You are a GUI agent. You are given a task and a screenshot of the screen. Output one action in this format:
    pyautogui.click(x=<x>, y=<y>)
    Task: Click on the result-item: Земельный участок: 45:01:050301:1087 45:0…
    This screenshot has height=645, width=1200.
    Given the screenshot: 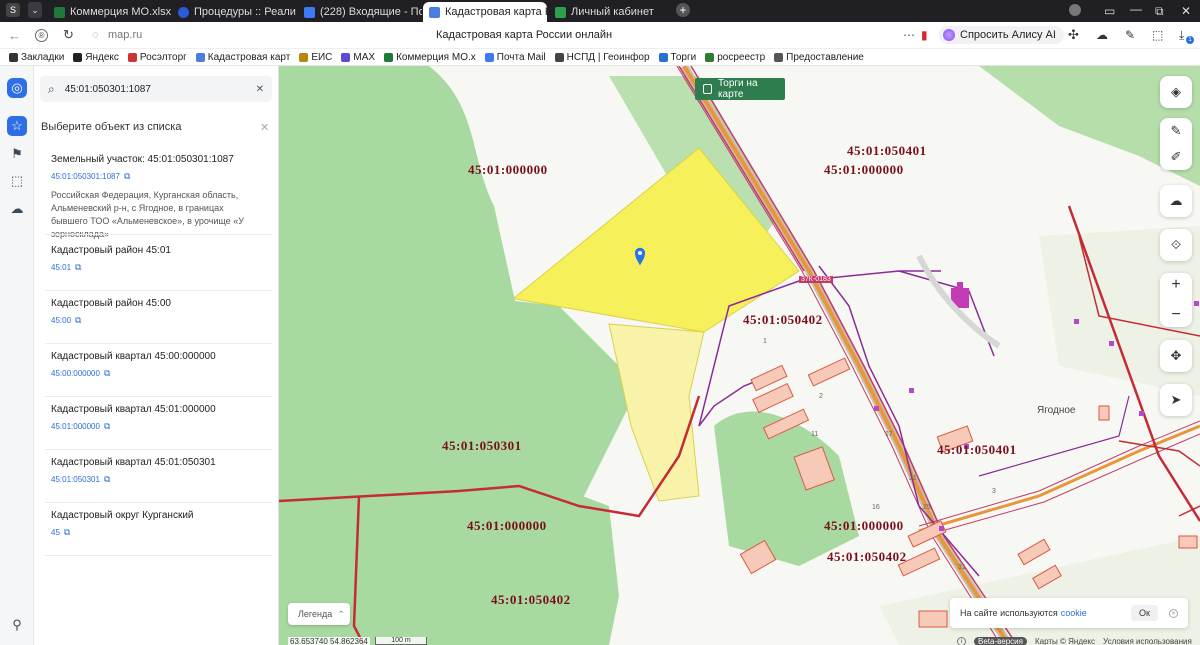 What is the action you would take?
    pyautogui.click(x=153, y=197)
    